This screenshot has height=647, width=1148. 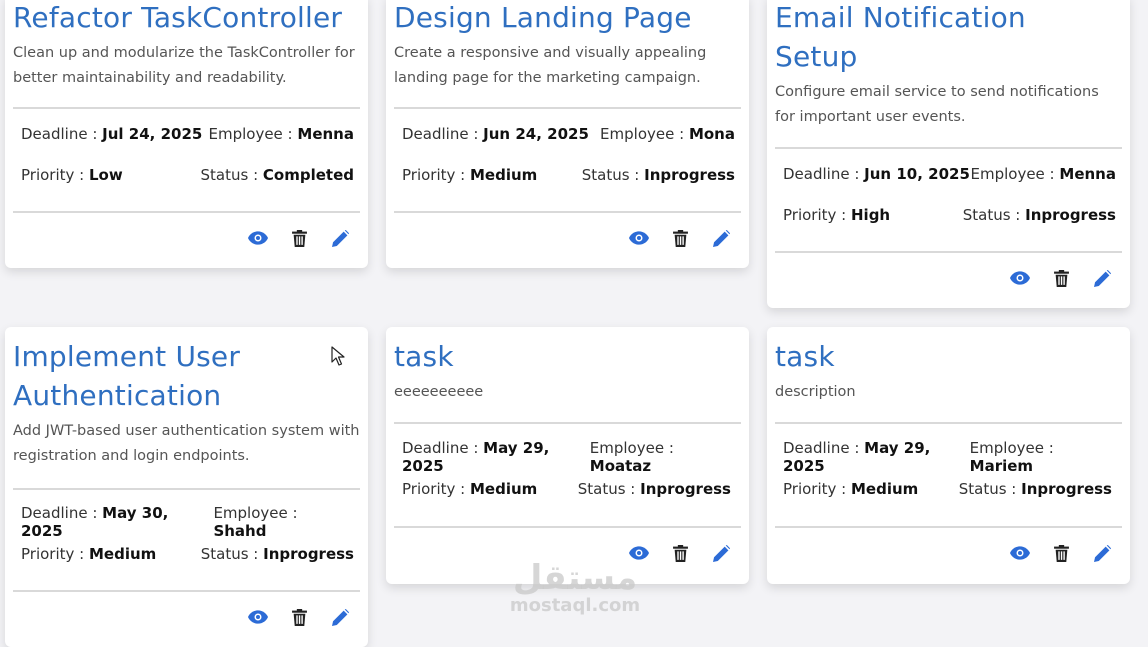 I want to click on task-meta-row: Deadline : Jun 24, 2025 Employee : Mona, so click(x=568, y=134).